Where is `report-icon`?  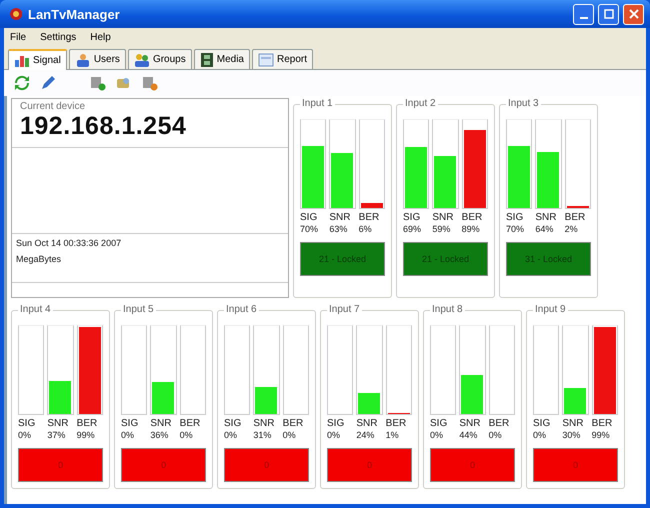 report-icon is located at coordinates (266, 59).